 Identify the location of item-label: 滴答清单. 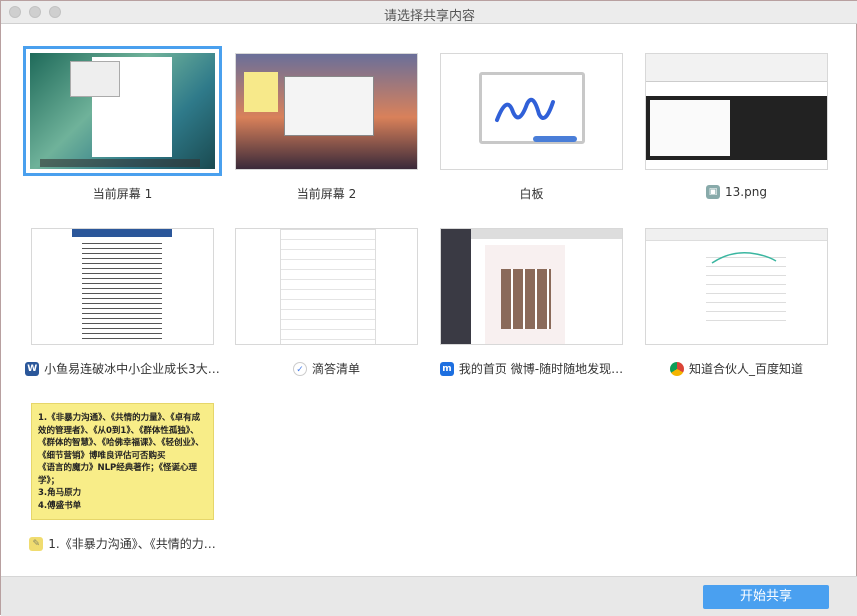
(335, 369).